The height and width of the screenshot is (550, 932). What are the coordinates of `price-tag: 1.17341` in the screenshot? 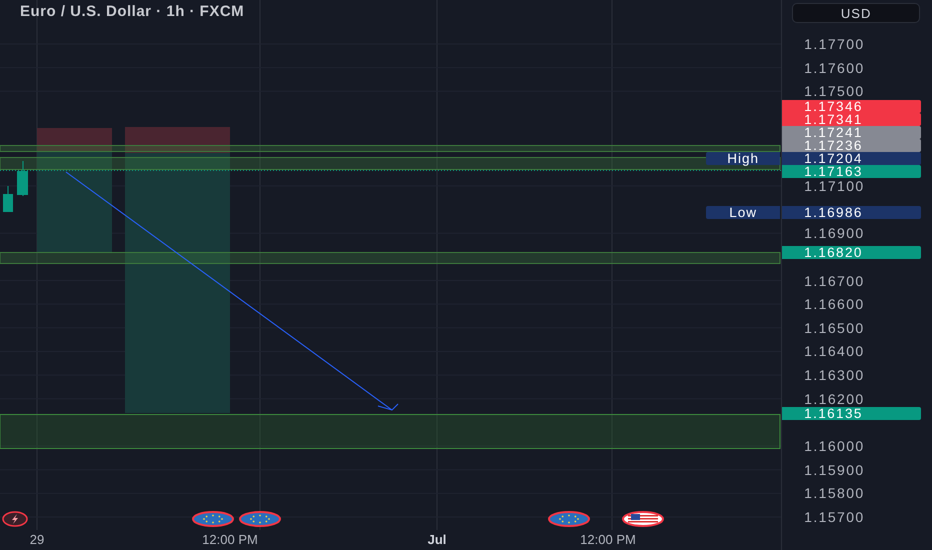 It's located at (852, 119).